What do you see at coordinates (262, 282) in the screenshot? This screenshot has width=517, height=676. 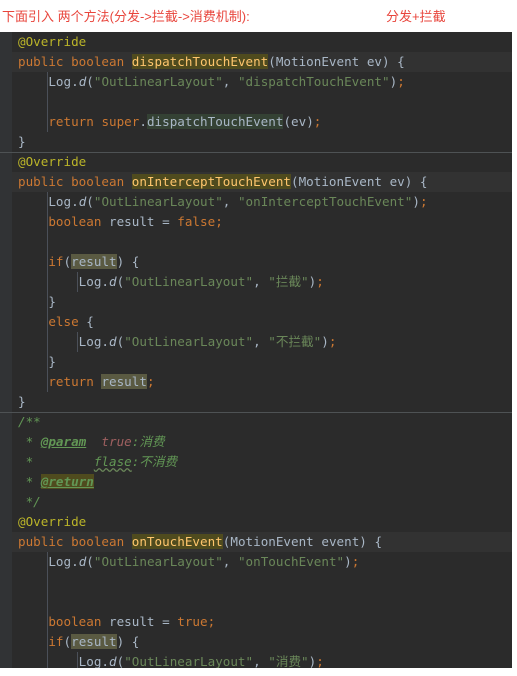 I see `code-line: Log.d("OutLinearLayout", "拦截");` at bounding box center [262, 282].